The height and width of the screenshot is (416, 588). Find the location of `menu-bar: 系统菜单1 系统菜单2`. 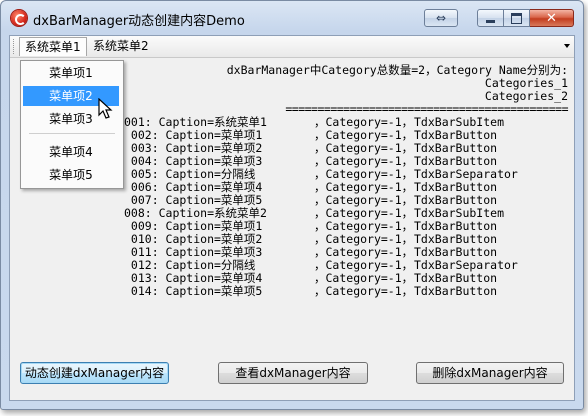

menu-bar: 系统菜单1 系统菜单2 is located at coordinates (292, 47).